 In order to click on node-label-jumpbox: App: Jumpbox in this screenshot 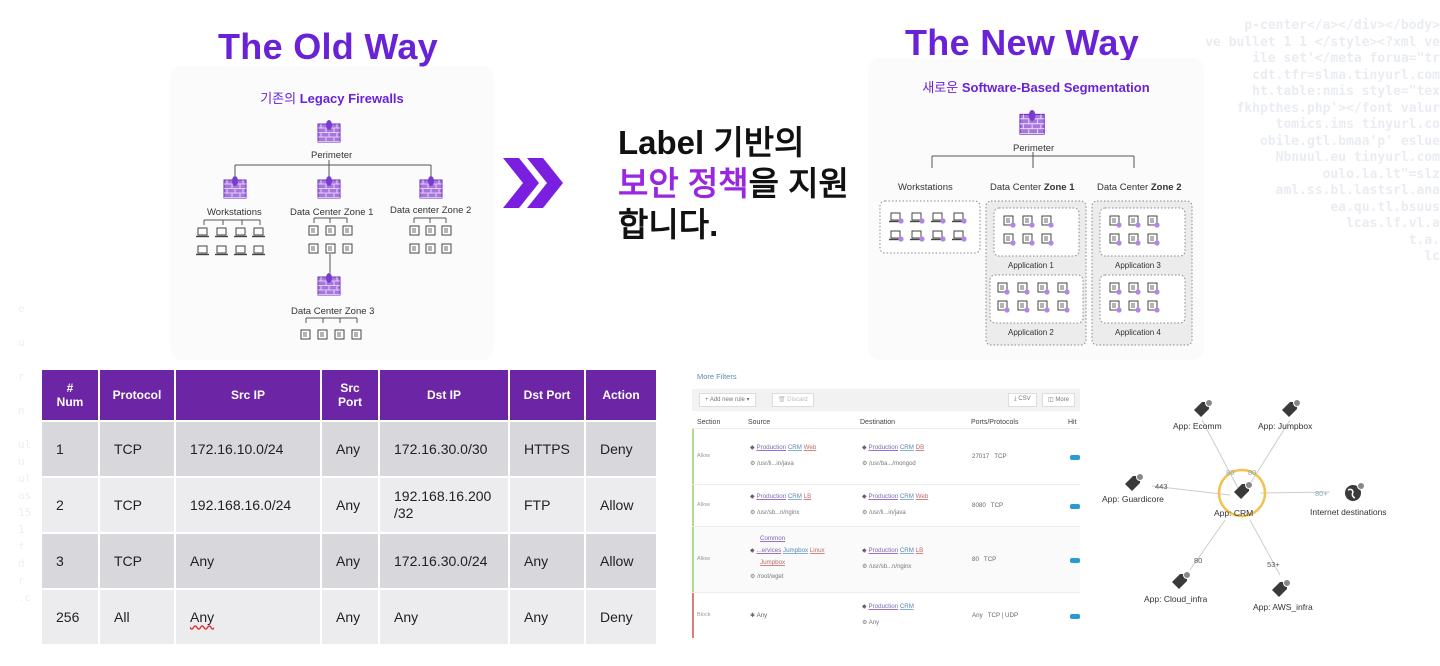, I will do `click(1285, 426)`.